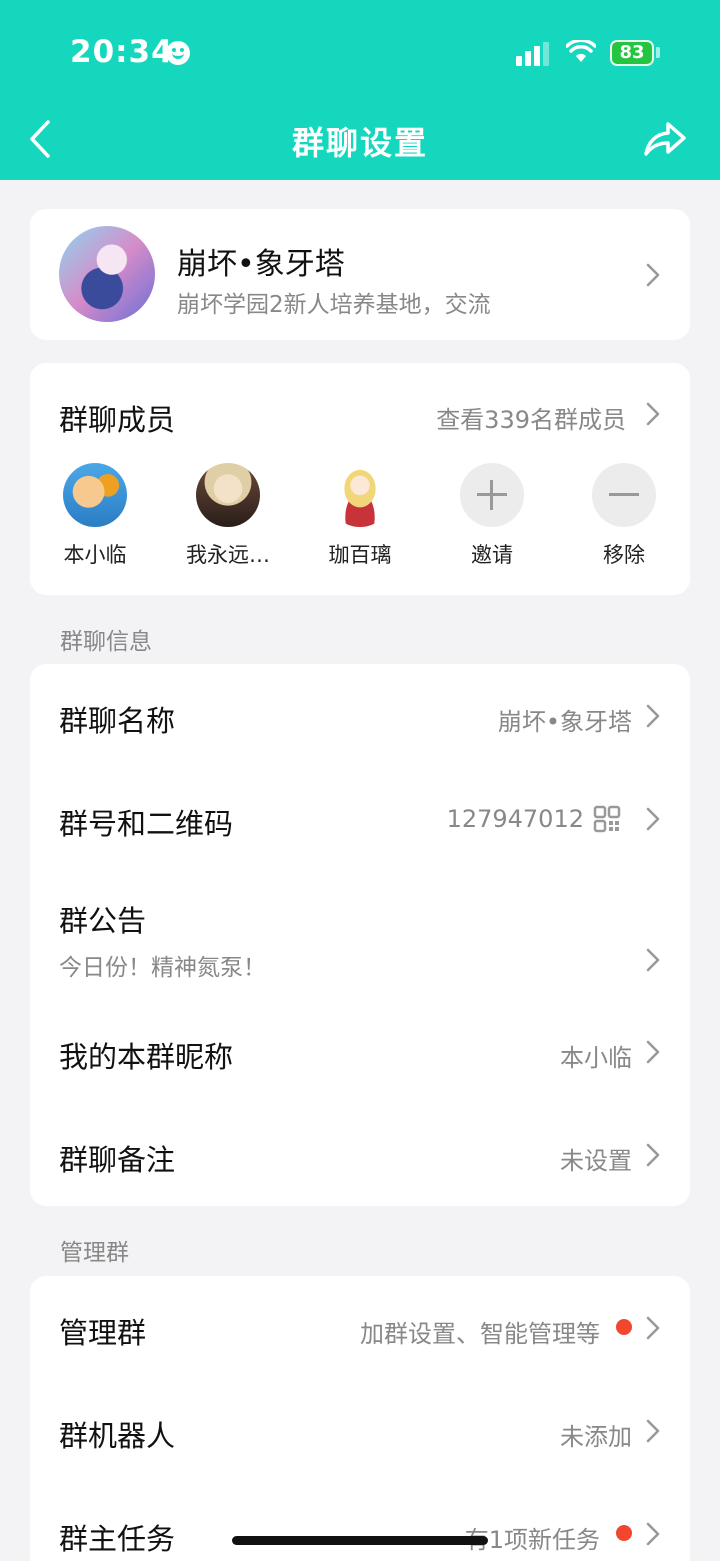 The width and height of the screenshot is (720, 1561). Describe the element at coordinates (492, 555) in the screenshot. I see `invite-label: 邀请` at that location.